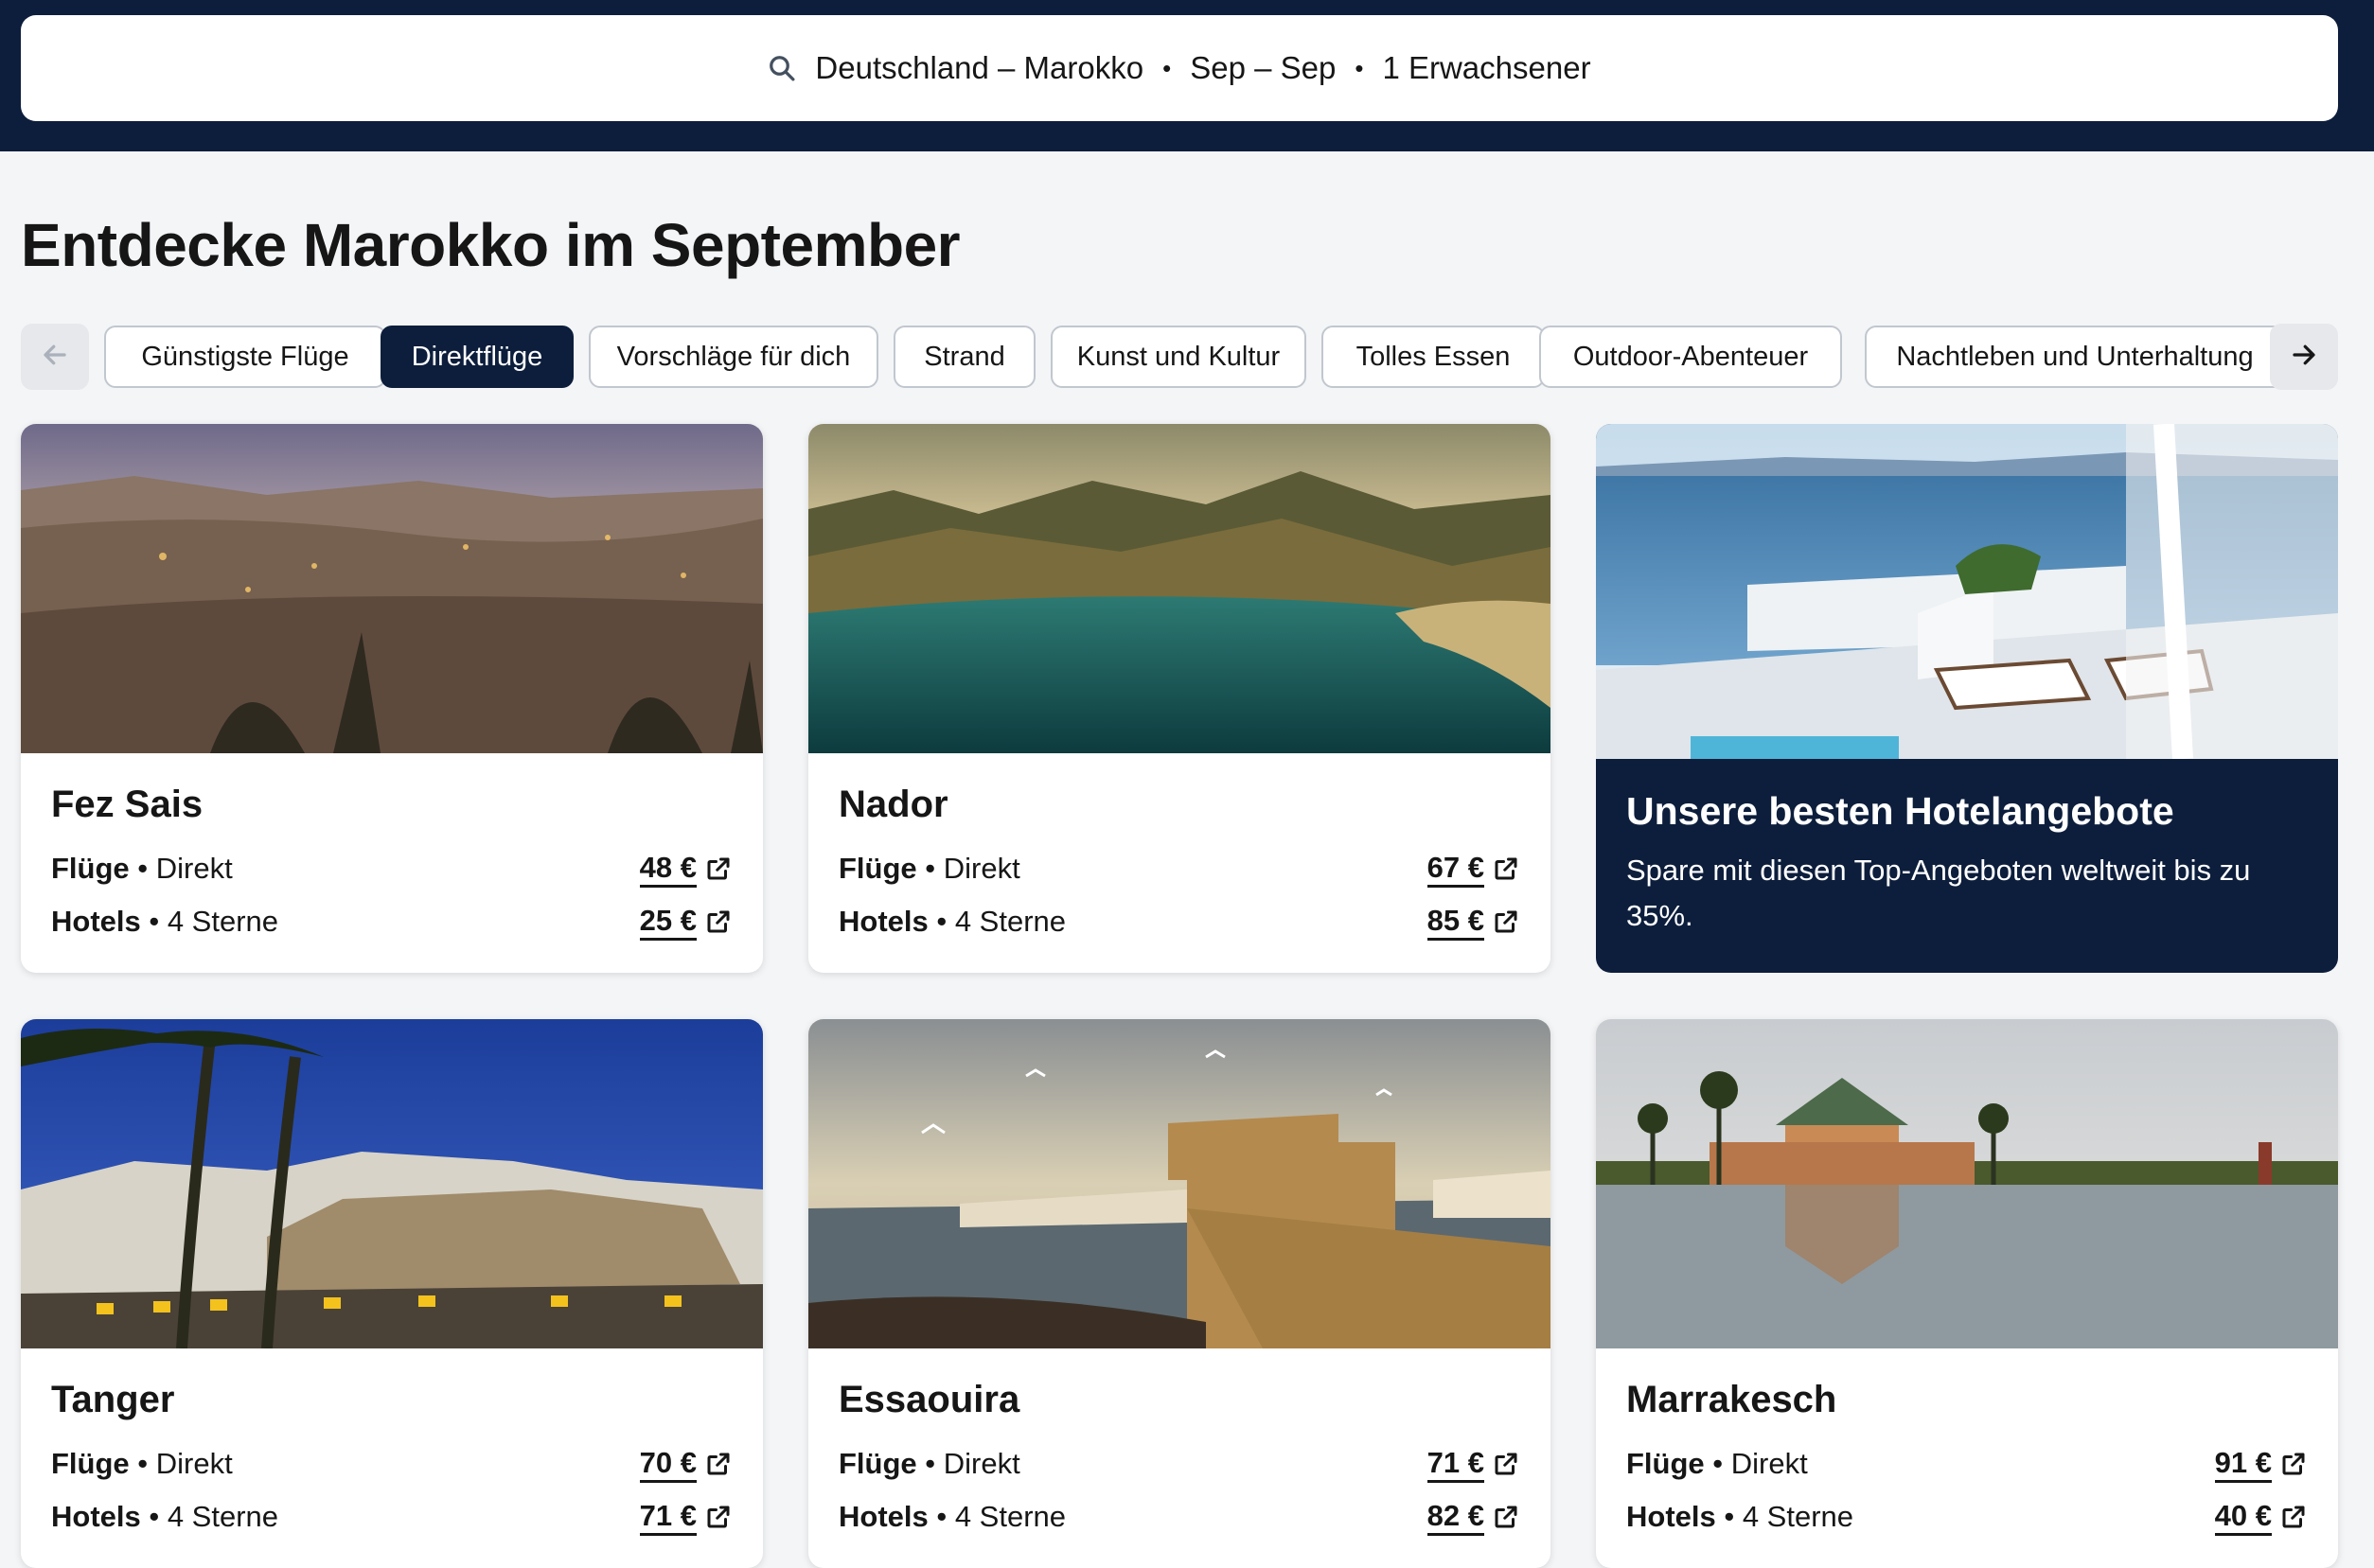 This screenshot has width=2374, height=1568. Describe the element at coordinates (1179, 868) in the screenshot. I see `flights-row: Flüge • Direkt 67 €` at that location.